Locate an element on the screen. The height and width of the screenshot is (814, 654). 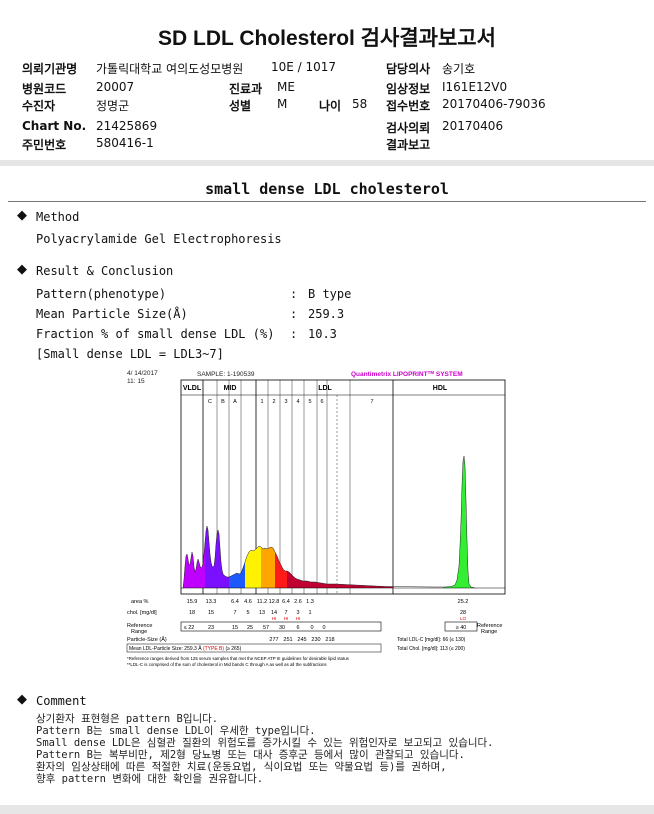
institution-value: 가톨릭대학교 여의도성모병원 is located at coordinates (170, 69).